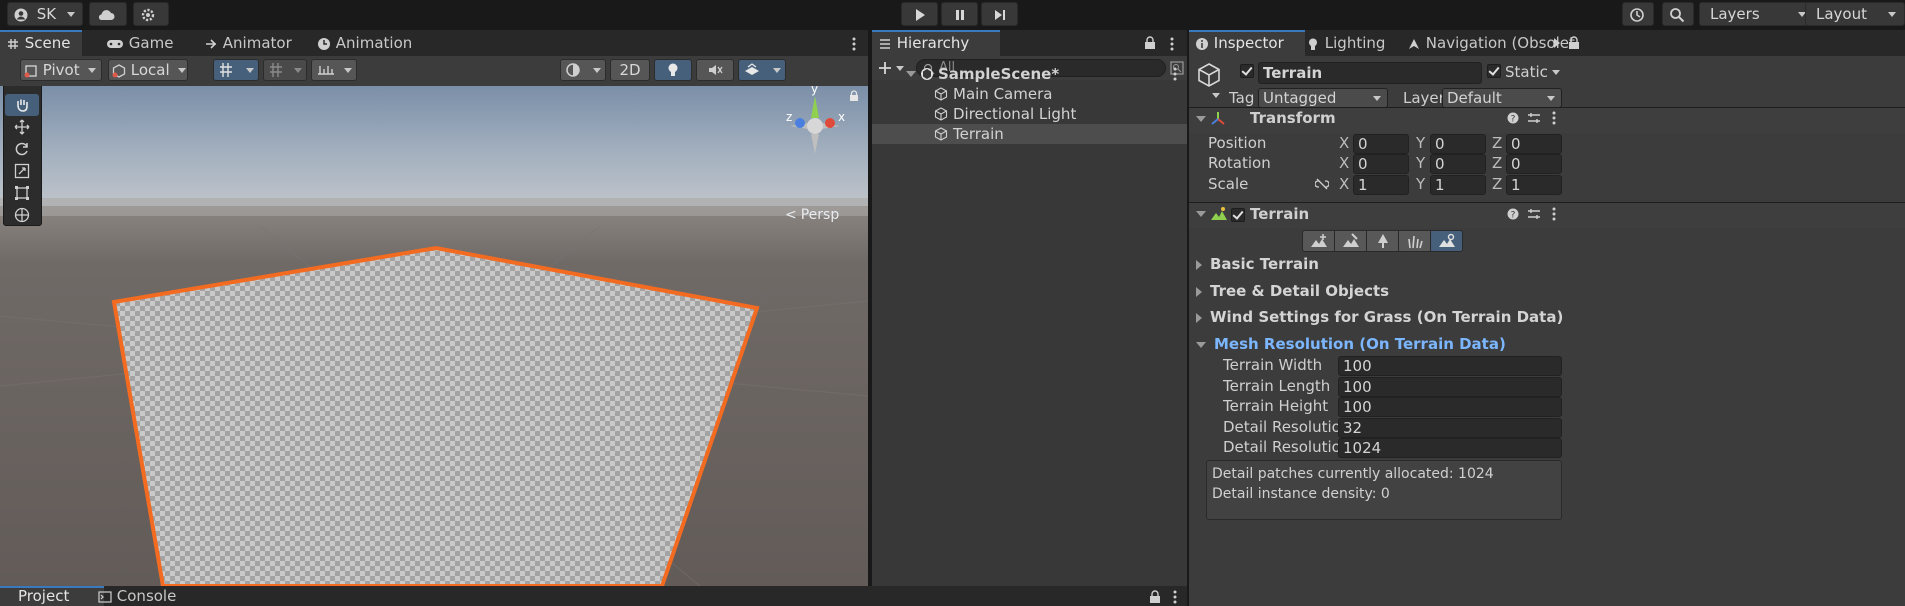  I want to click on object-name-field: Terrain, so click(1370, 73).